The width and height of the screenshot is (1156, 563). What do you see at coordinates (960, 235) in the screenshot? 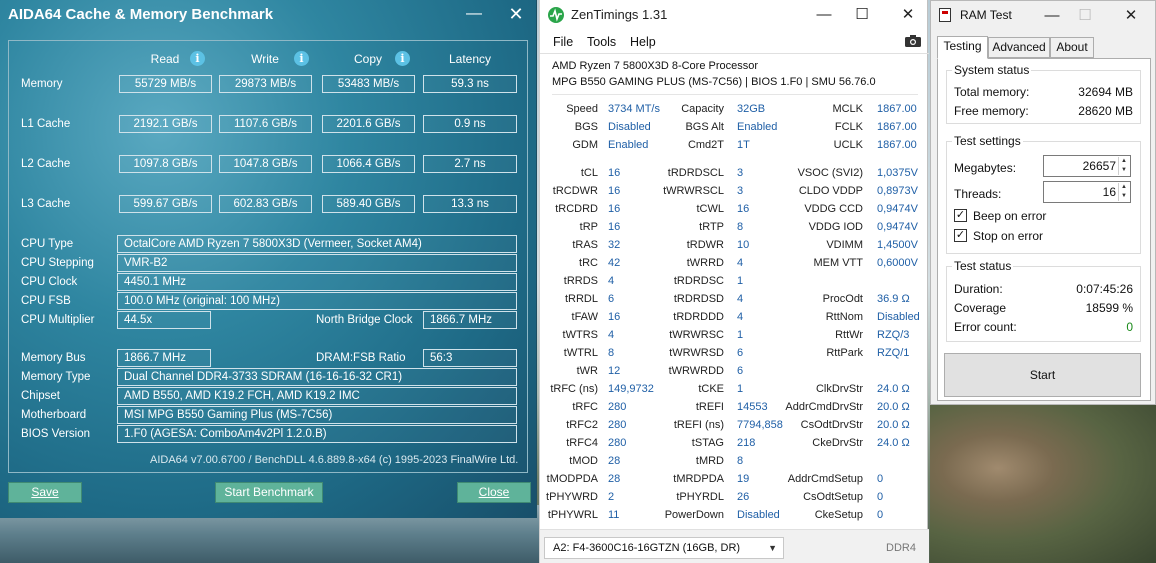
I see `stop-on-error-checkbox: ✓` at bounding box center [960, 235].